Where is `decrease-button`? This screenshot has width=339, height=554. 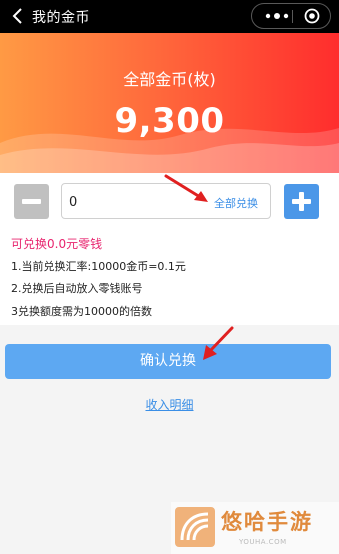 decrease-button is located at coordinates (31, 201).